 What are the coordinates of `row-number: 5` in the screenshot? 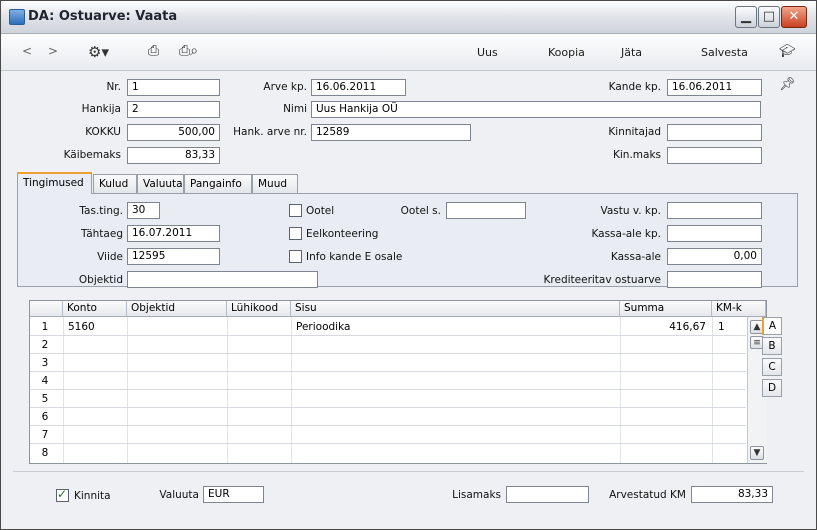 It's located at (45, 399).